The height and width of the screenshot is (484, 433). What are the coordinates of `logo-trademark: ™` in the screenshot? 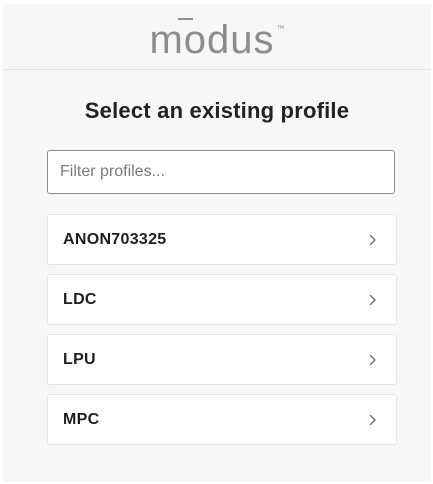 It's located at (280, 28).